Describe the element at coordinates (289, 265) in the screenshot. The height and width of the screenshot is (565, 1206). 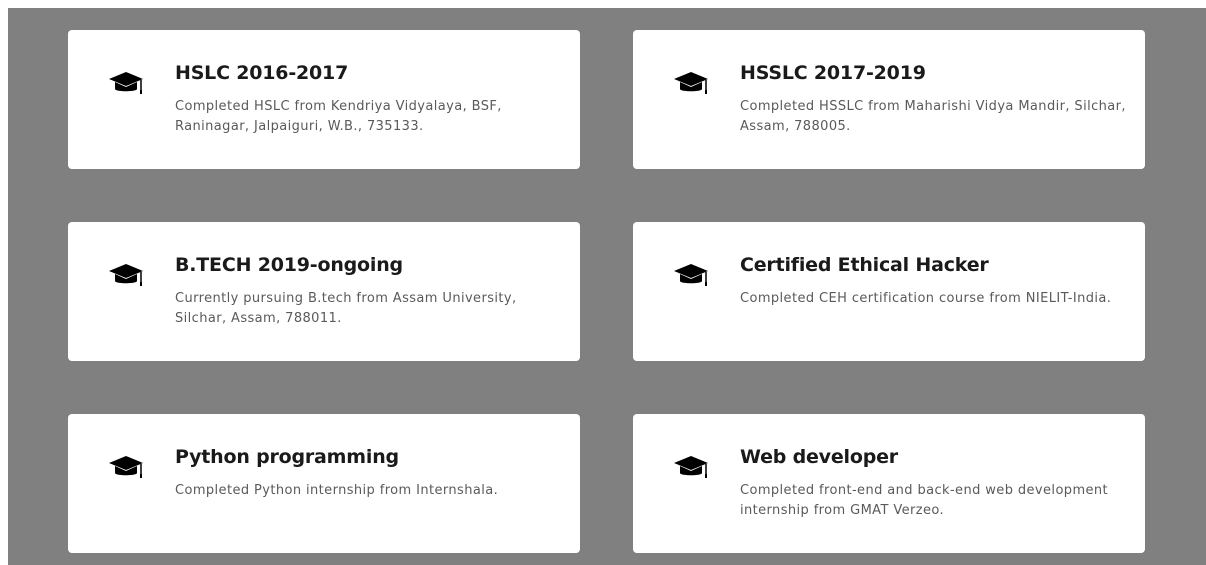
I see `card-title: B.TECH 2019-ongoing` at that location.